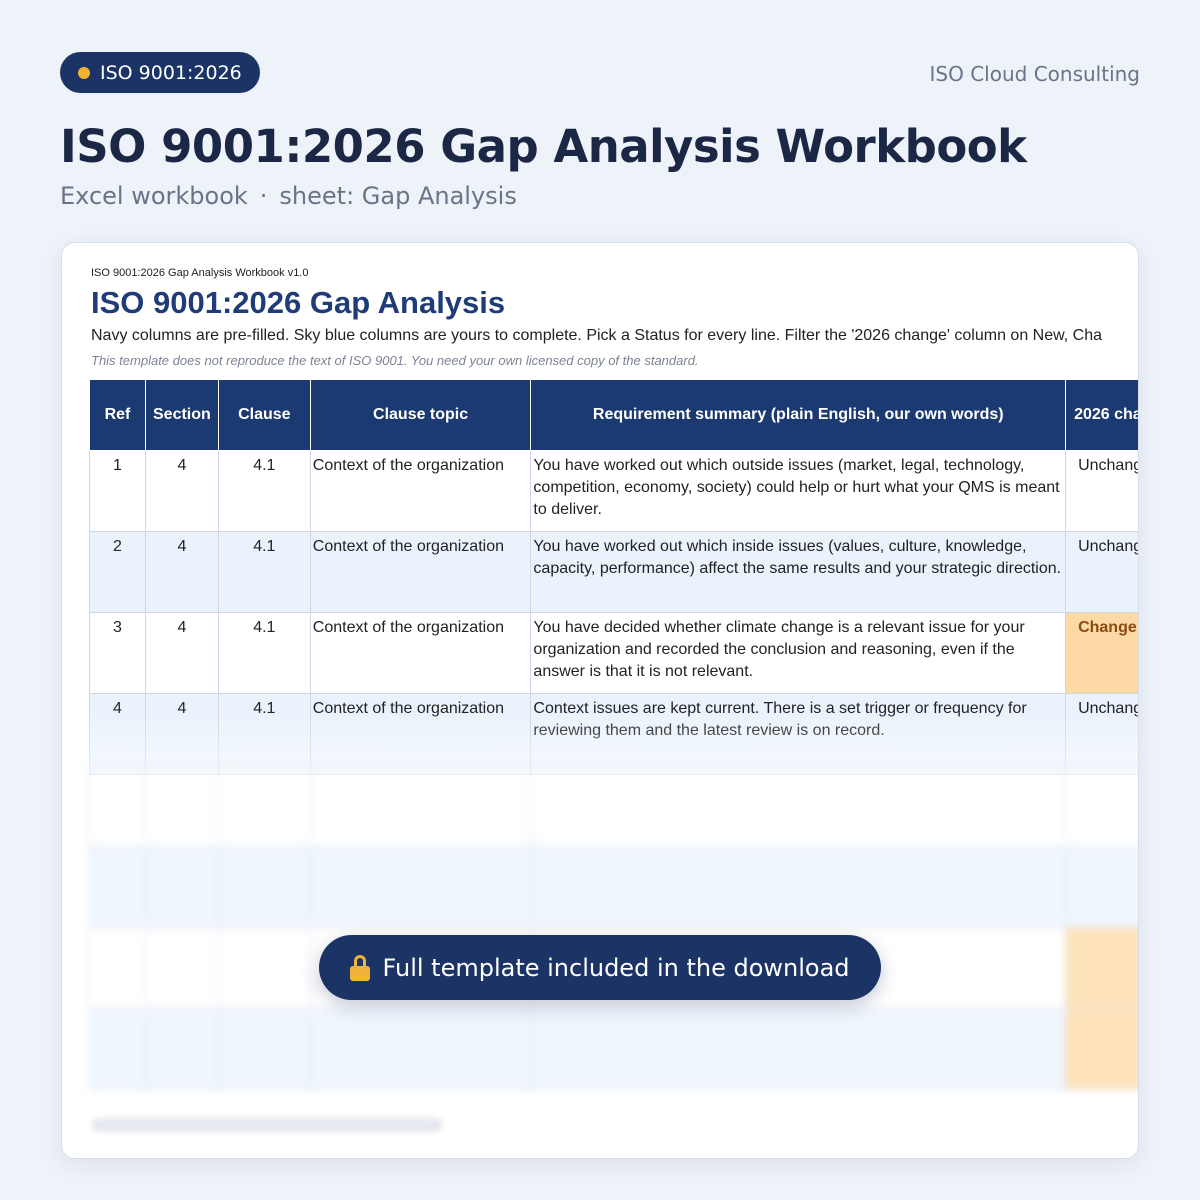  Describe the element at coordinates (154, 196) in the screenshot. I see `subtitle-kind: Excel workbook` at that location.